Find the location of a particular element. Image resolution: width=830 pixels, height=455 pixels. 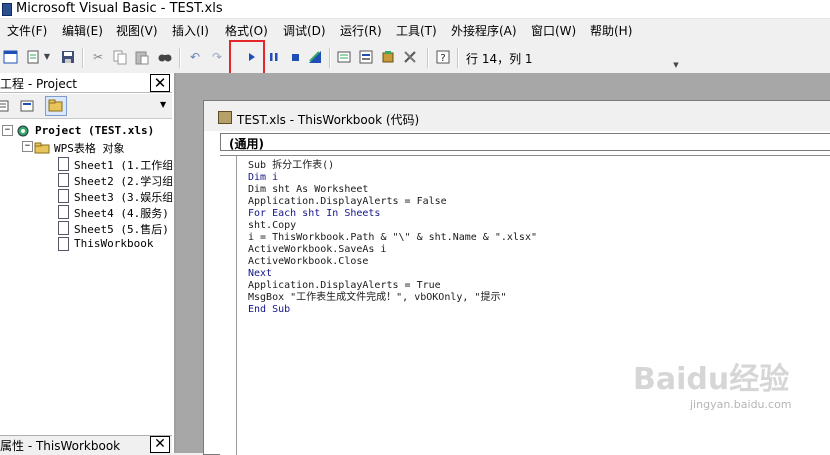

cursor-position: 行 14，列 1 is located at coordinates (499, 59).